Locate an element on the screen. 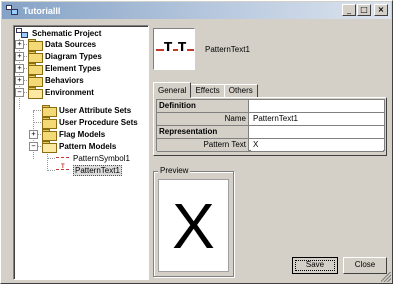 The width and height of the screenshot is (393, 284). tree-node-label: User Procedure Sets is located at coordinates (98, 122).